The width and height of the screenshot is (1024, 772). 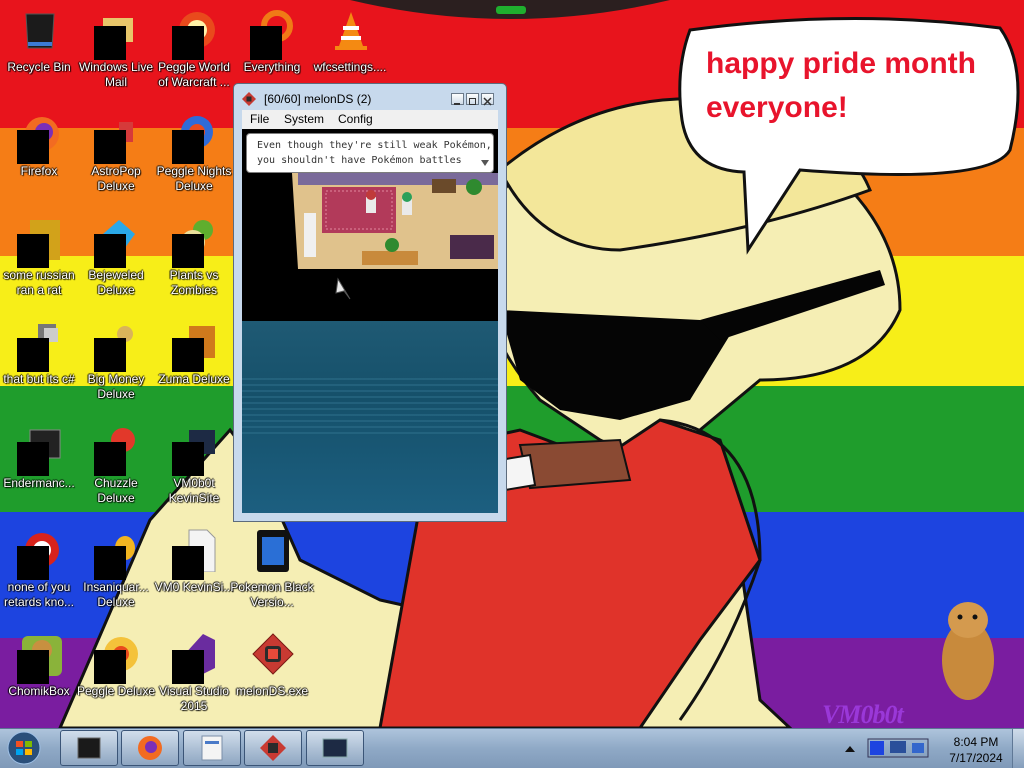 What do you see at coordinates (39, 364) in the screenshot?
I see `desktop-icon-that-but-its-csharp: that but its c#` at bounding box center [39, 364].